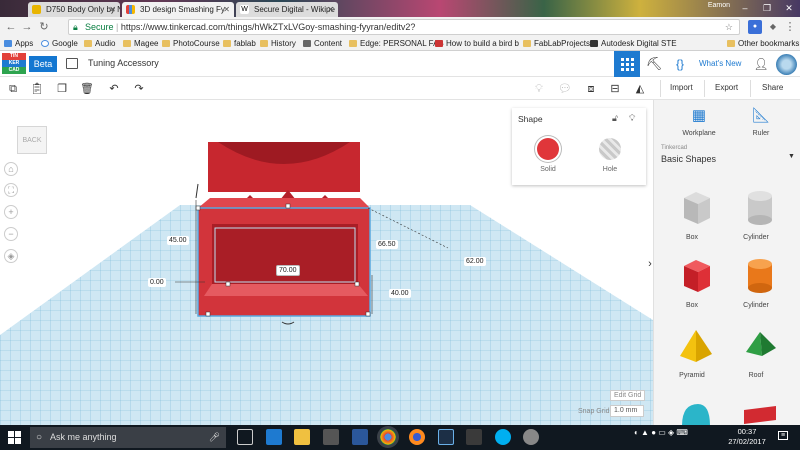  Describe the element at coordinates (680, 64) in the screenshot. I see `code-blocks-icon: {}` at that location.